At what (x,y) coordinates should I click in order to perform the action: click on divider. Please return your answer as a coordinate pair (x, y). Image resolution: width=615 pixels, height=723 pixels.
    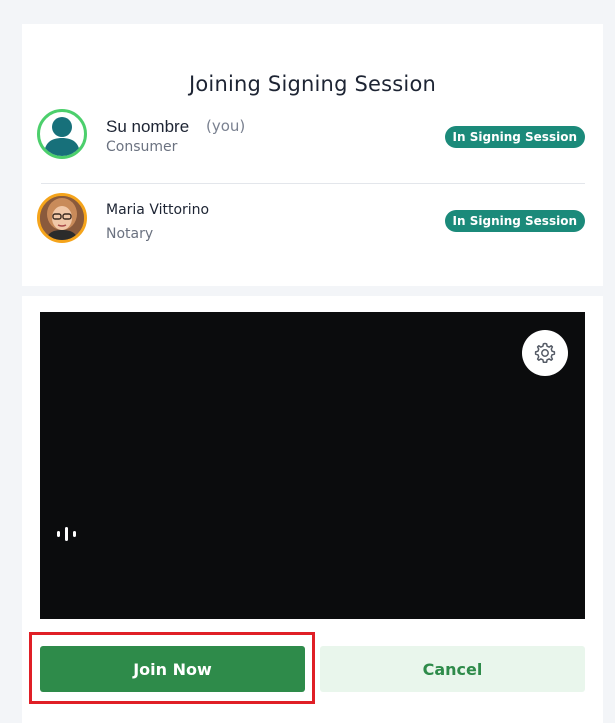
    Looking at the image, I should click on (313, 183).